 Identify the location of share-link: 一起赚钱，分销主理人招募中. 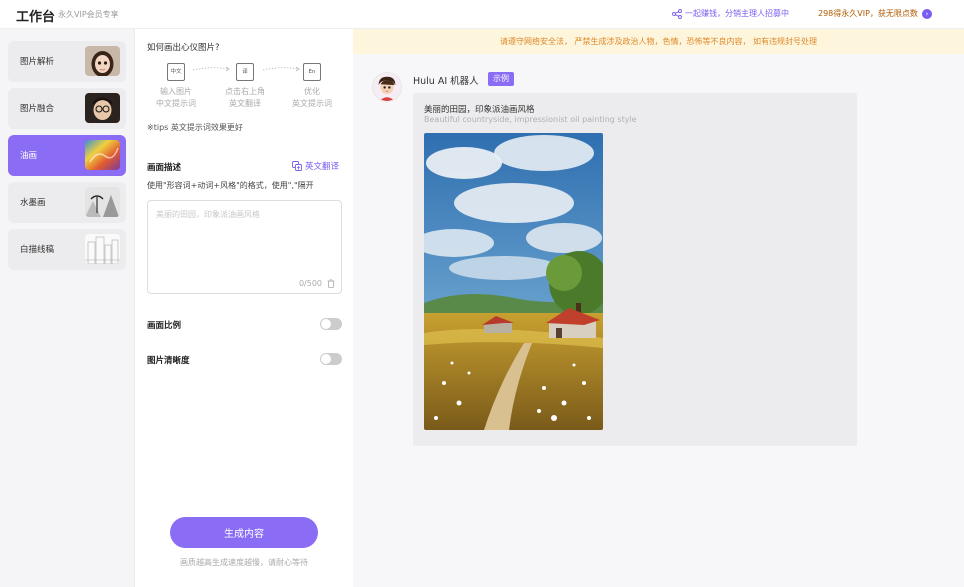
(730, 13).